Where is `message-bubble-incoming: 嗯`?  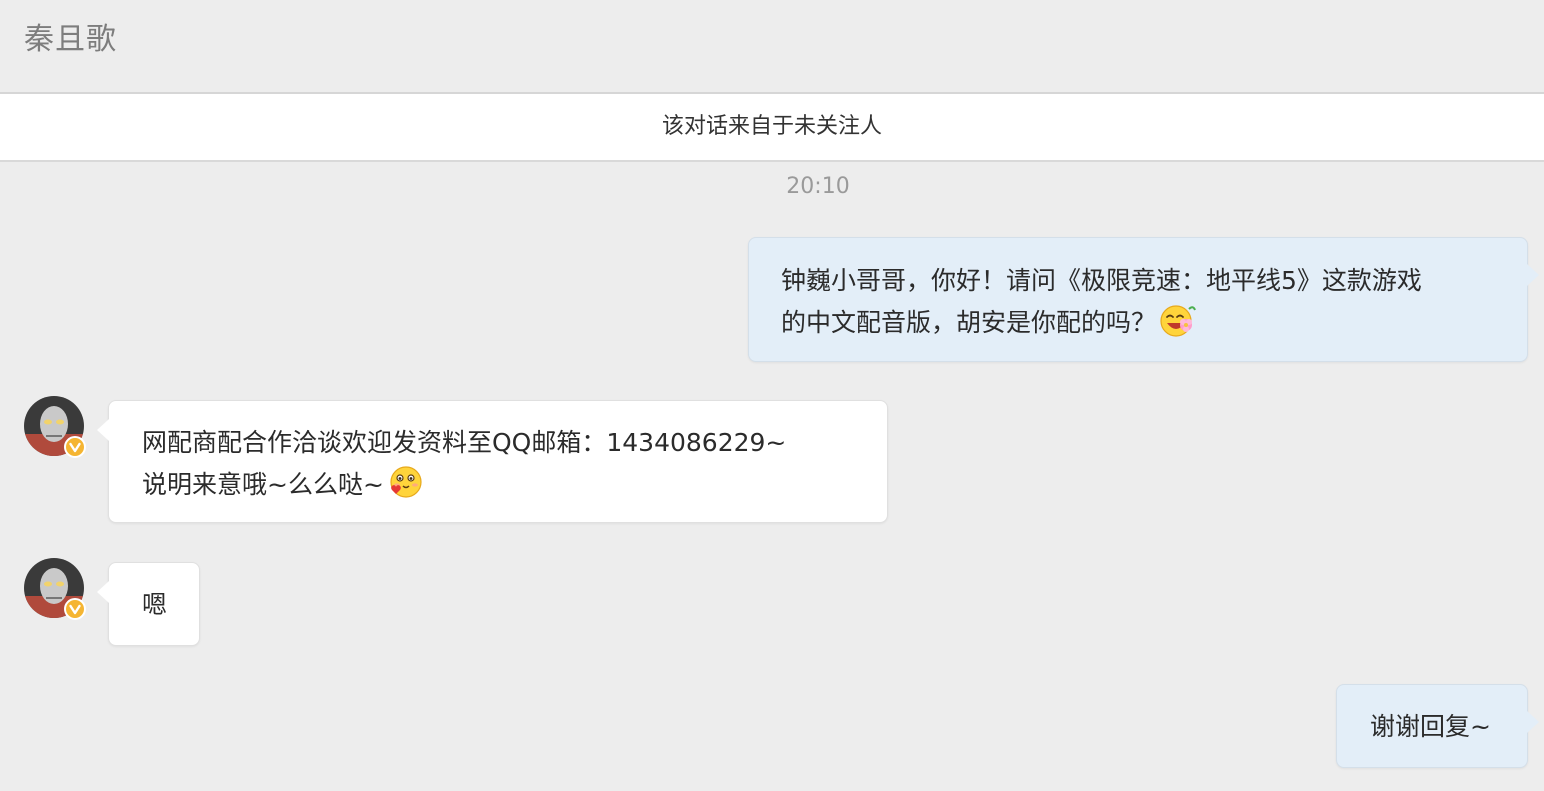
message-bubble-incoming: 嗯 is located at coordinates (148, 604).